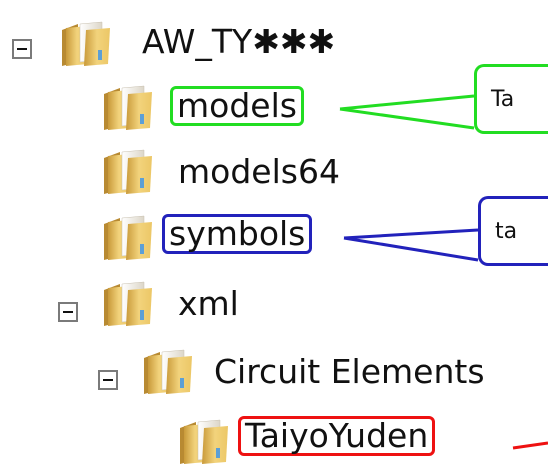  I want to click on models-callout-text: Ta, so click(503, 99).